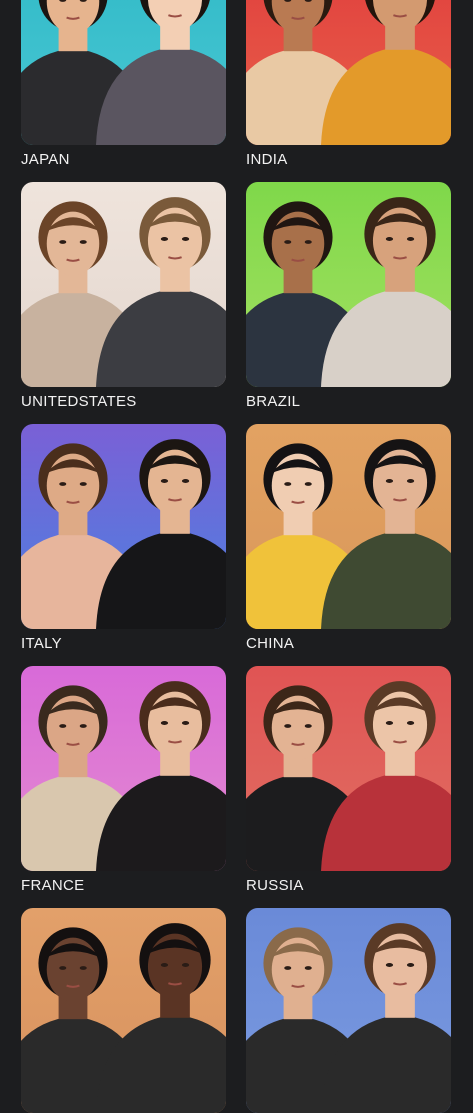  Describe the element at coordinates (45, 159) in the screenshot. I see `country-label: JAPAN` at that location.